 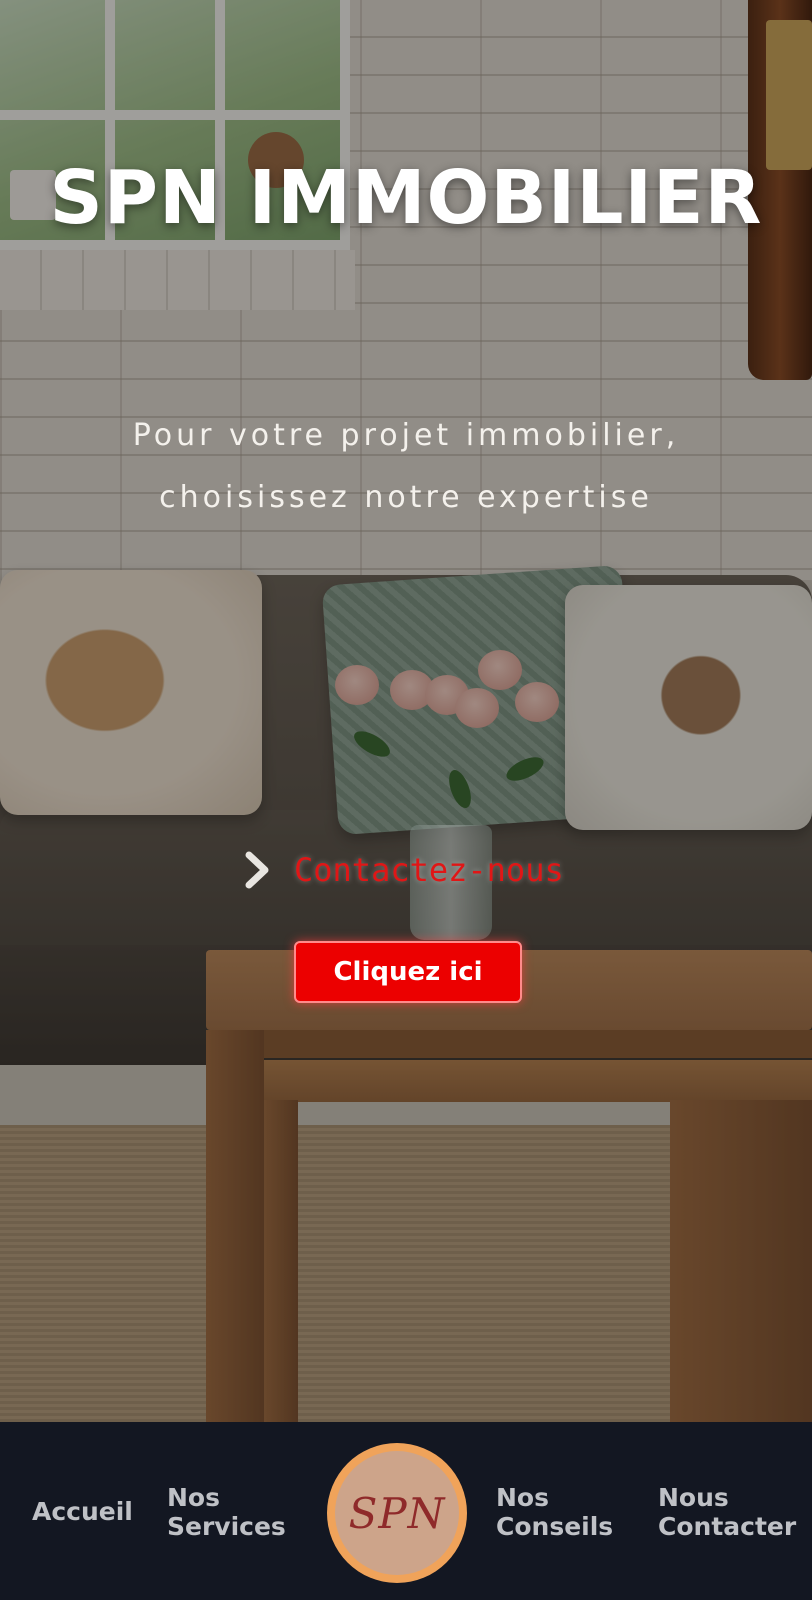 What do you see at coordinates (727, 1526) in the screenshot?
I see `nav-item-label-line2: Contacter` at bounding box center [727, 1526].